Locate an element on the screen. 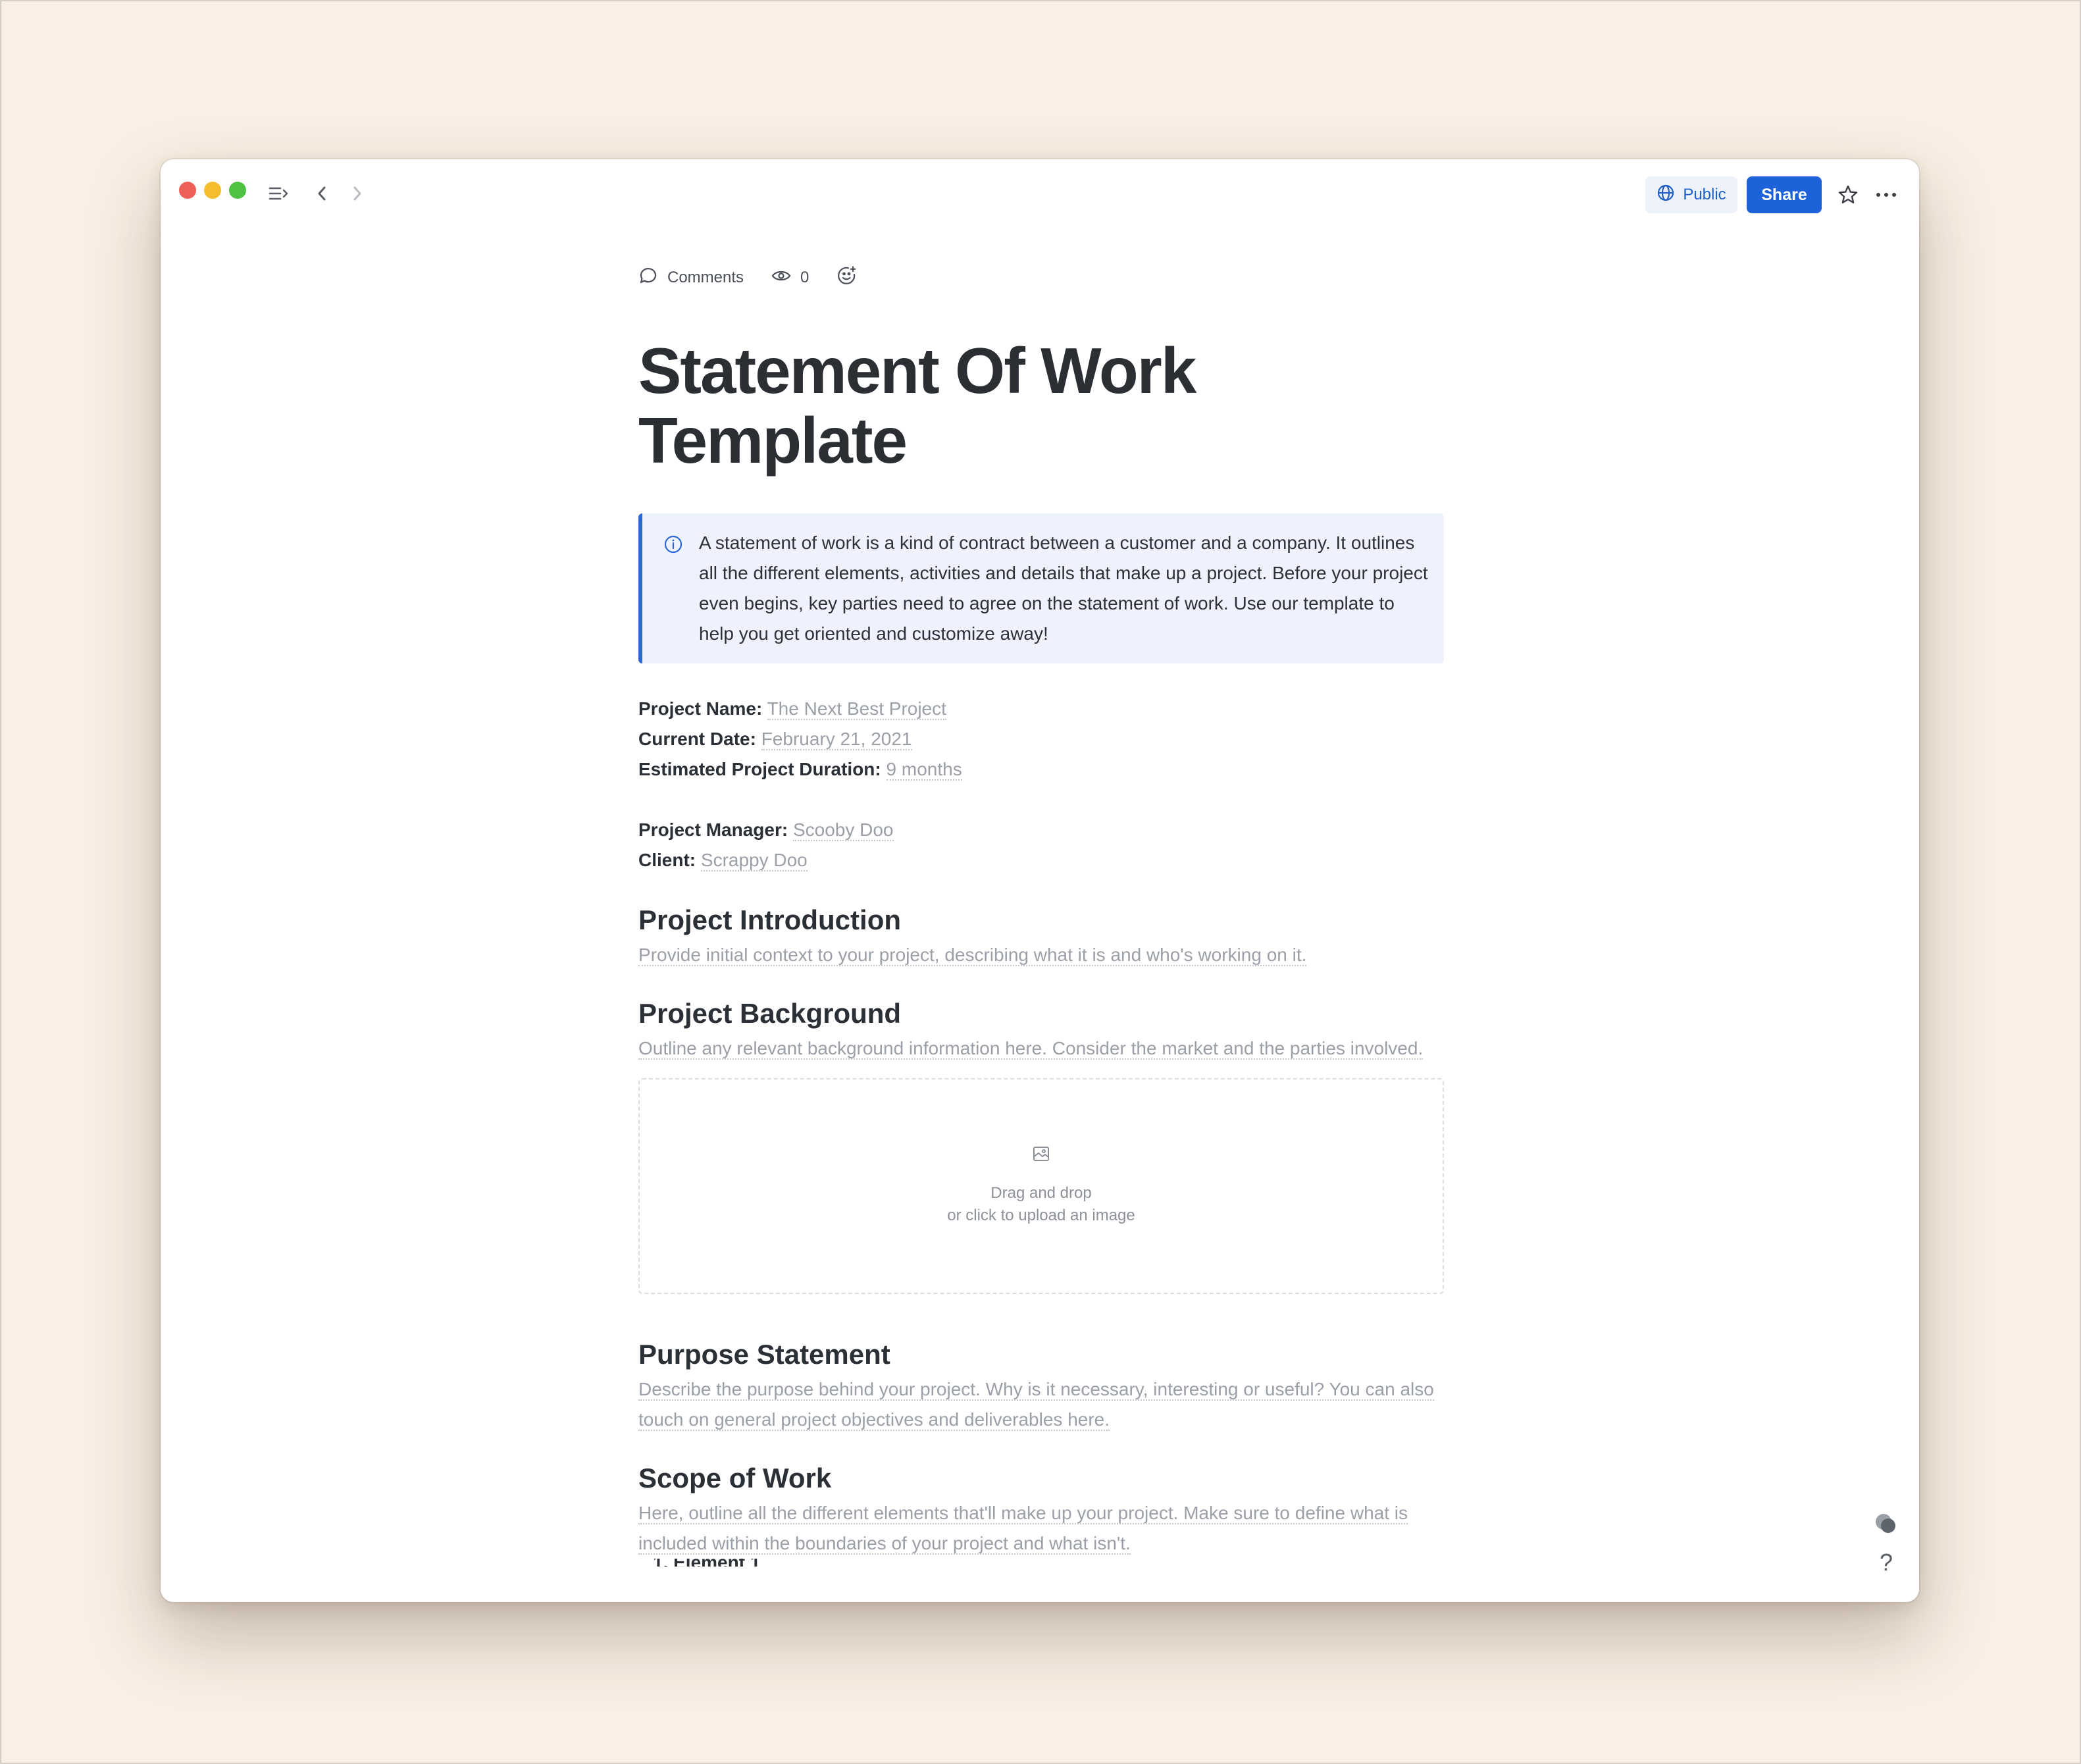  minimize-window-button is located at coordinates (212, 190).